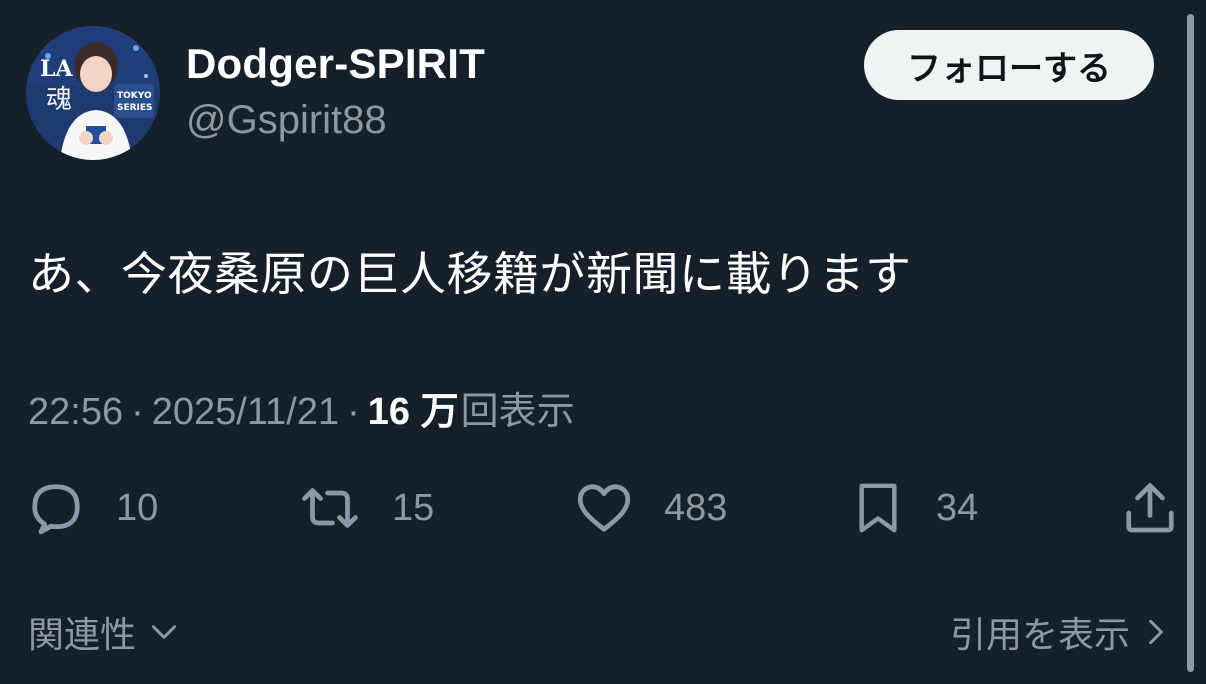 This screenshot has width=1206, height=684. I want to click on bookmark-count: 34, so click(957, 507).